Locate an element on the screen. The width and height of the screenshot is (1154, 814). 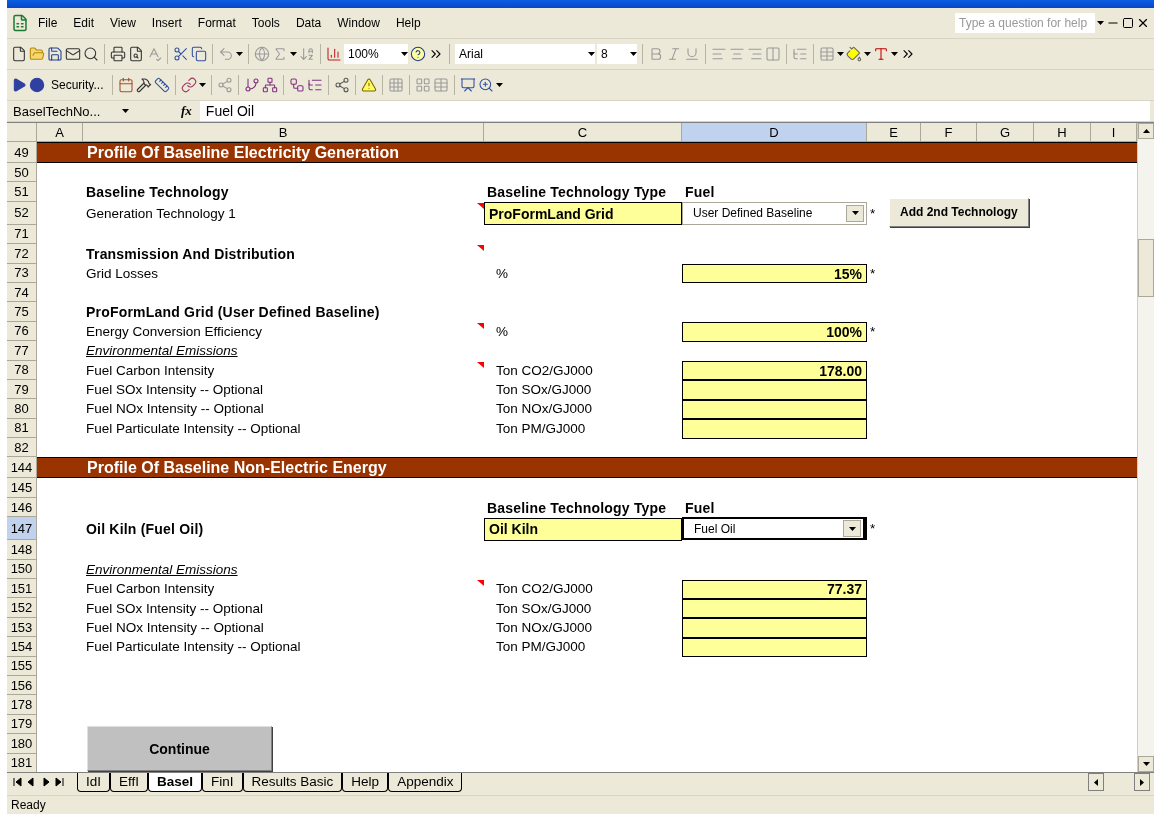
row-header: 145 is located at coordinates (22, 488).